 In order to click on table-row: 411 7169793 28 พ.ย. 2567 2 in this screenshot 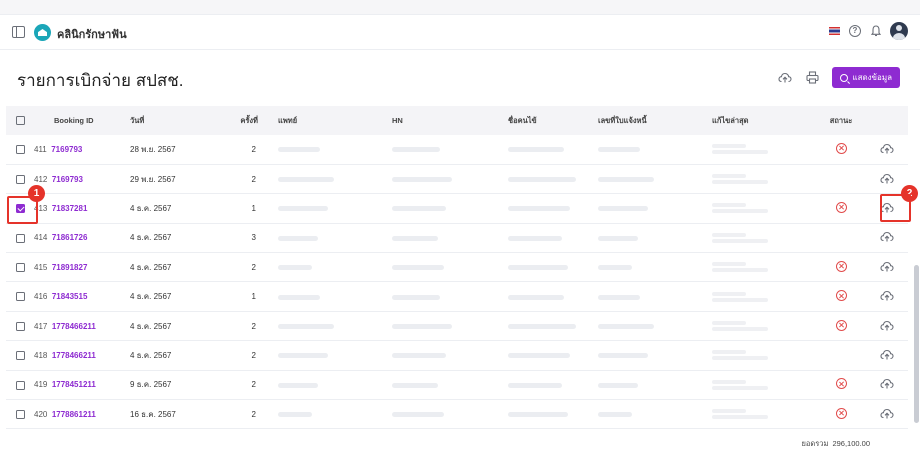, I will do `click(457, 150)`.